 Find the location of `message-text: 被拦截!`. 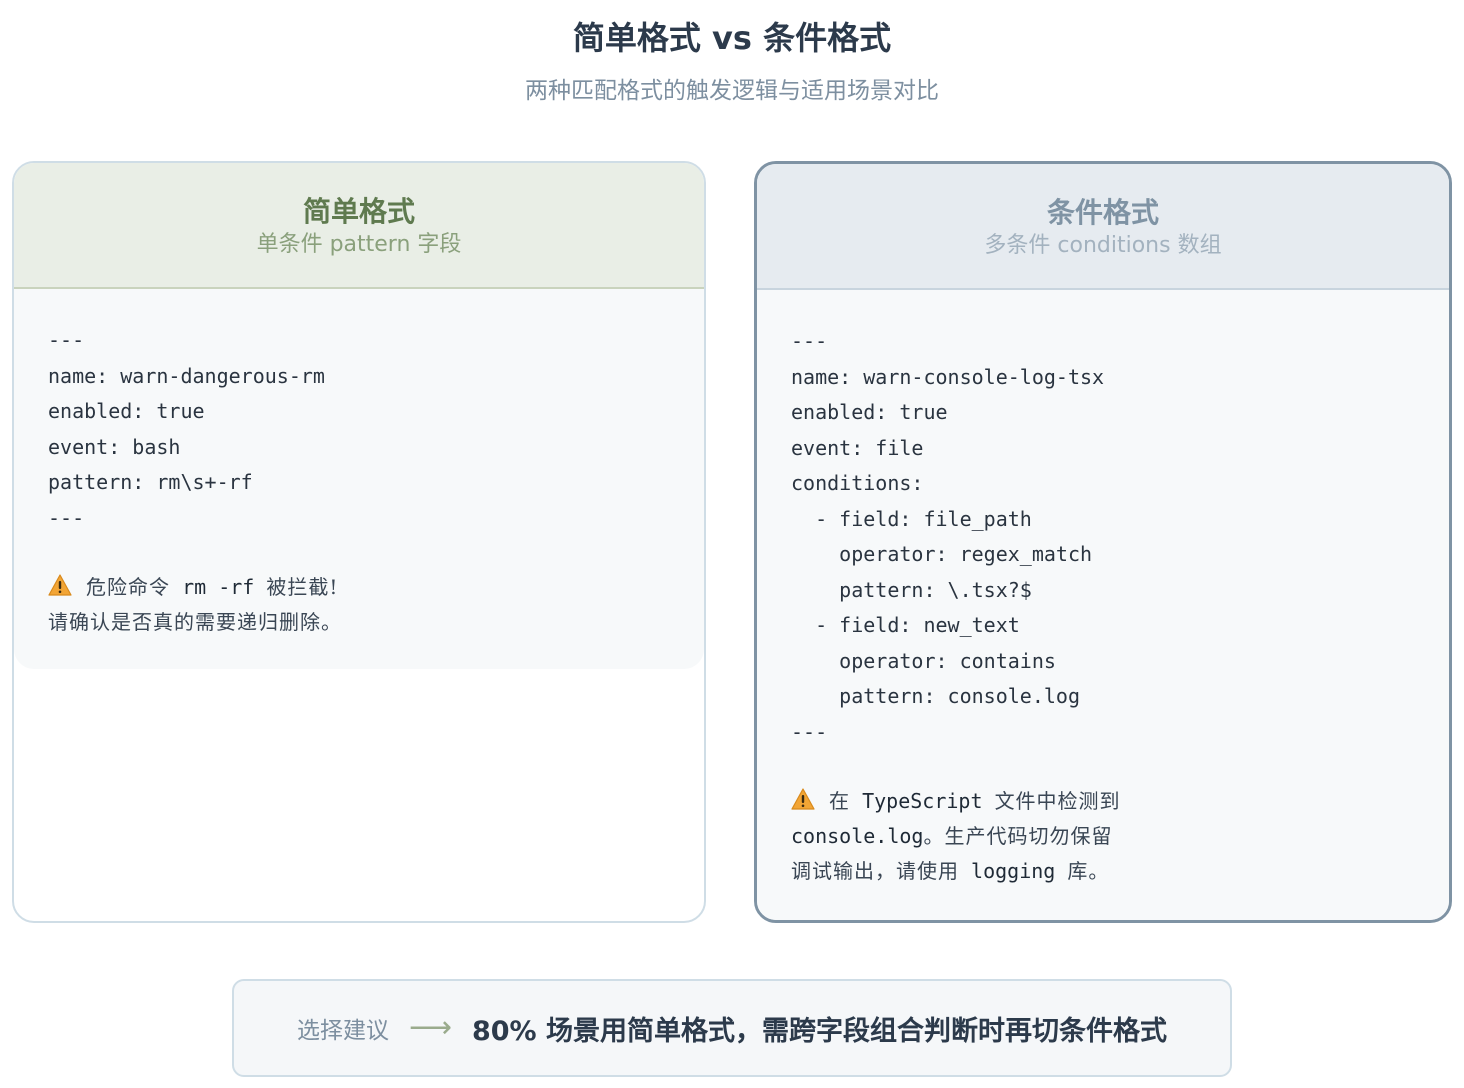

message-text: 被拦截! is located at coordinates (302, 587).